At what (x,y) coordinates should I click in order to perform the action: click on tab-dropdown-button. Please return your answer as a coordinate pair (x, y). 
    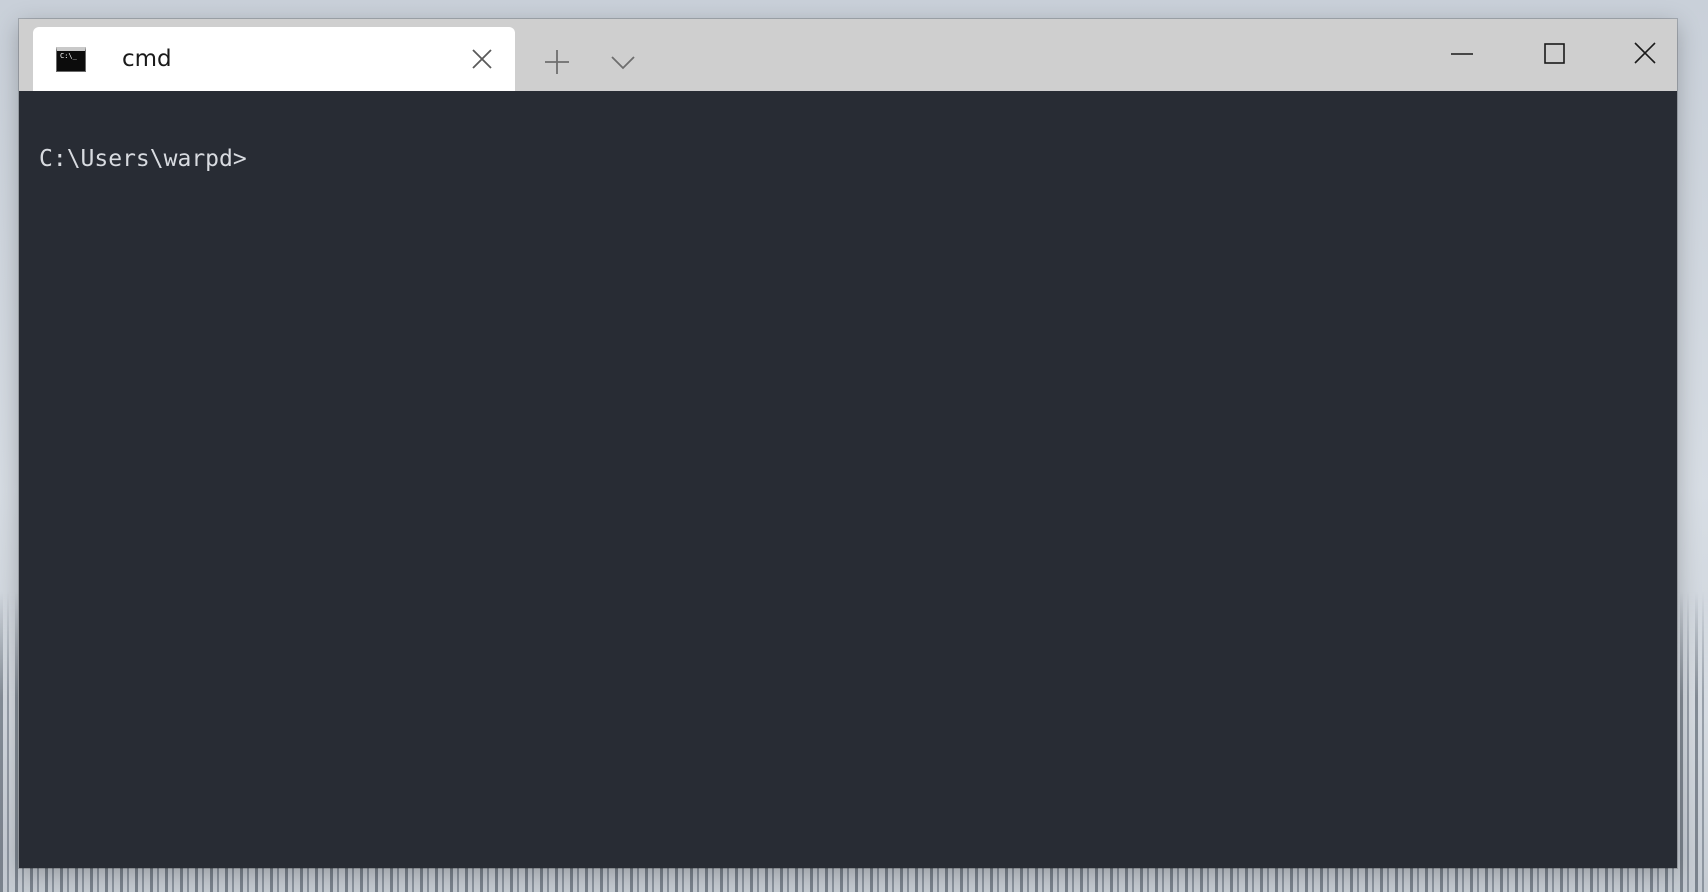
    Looking at the image, I should click on (623, 62).